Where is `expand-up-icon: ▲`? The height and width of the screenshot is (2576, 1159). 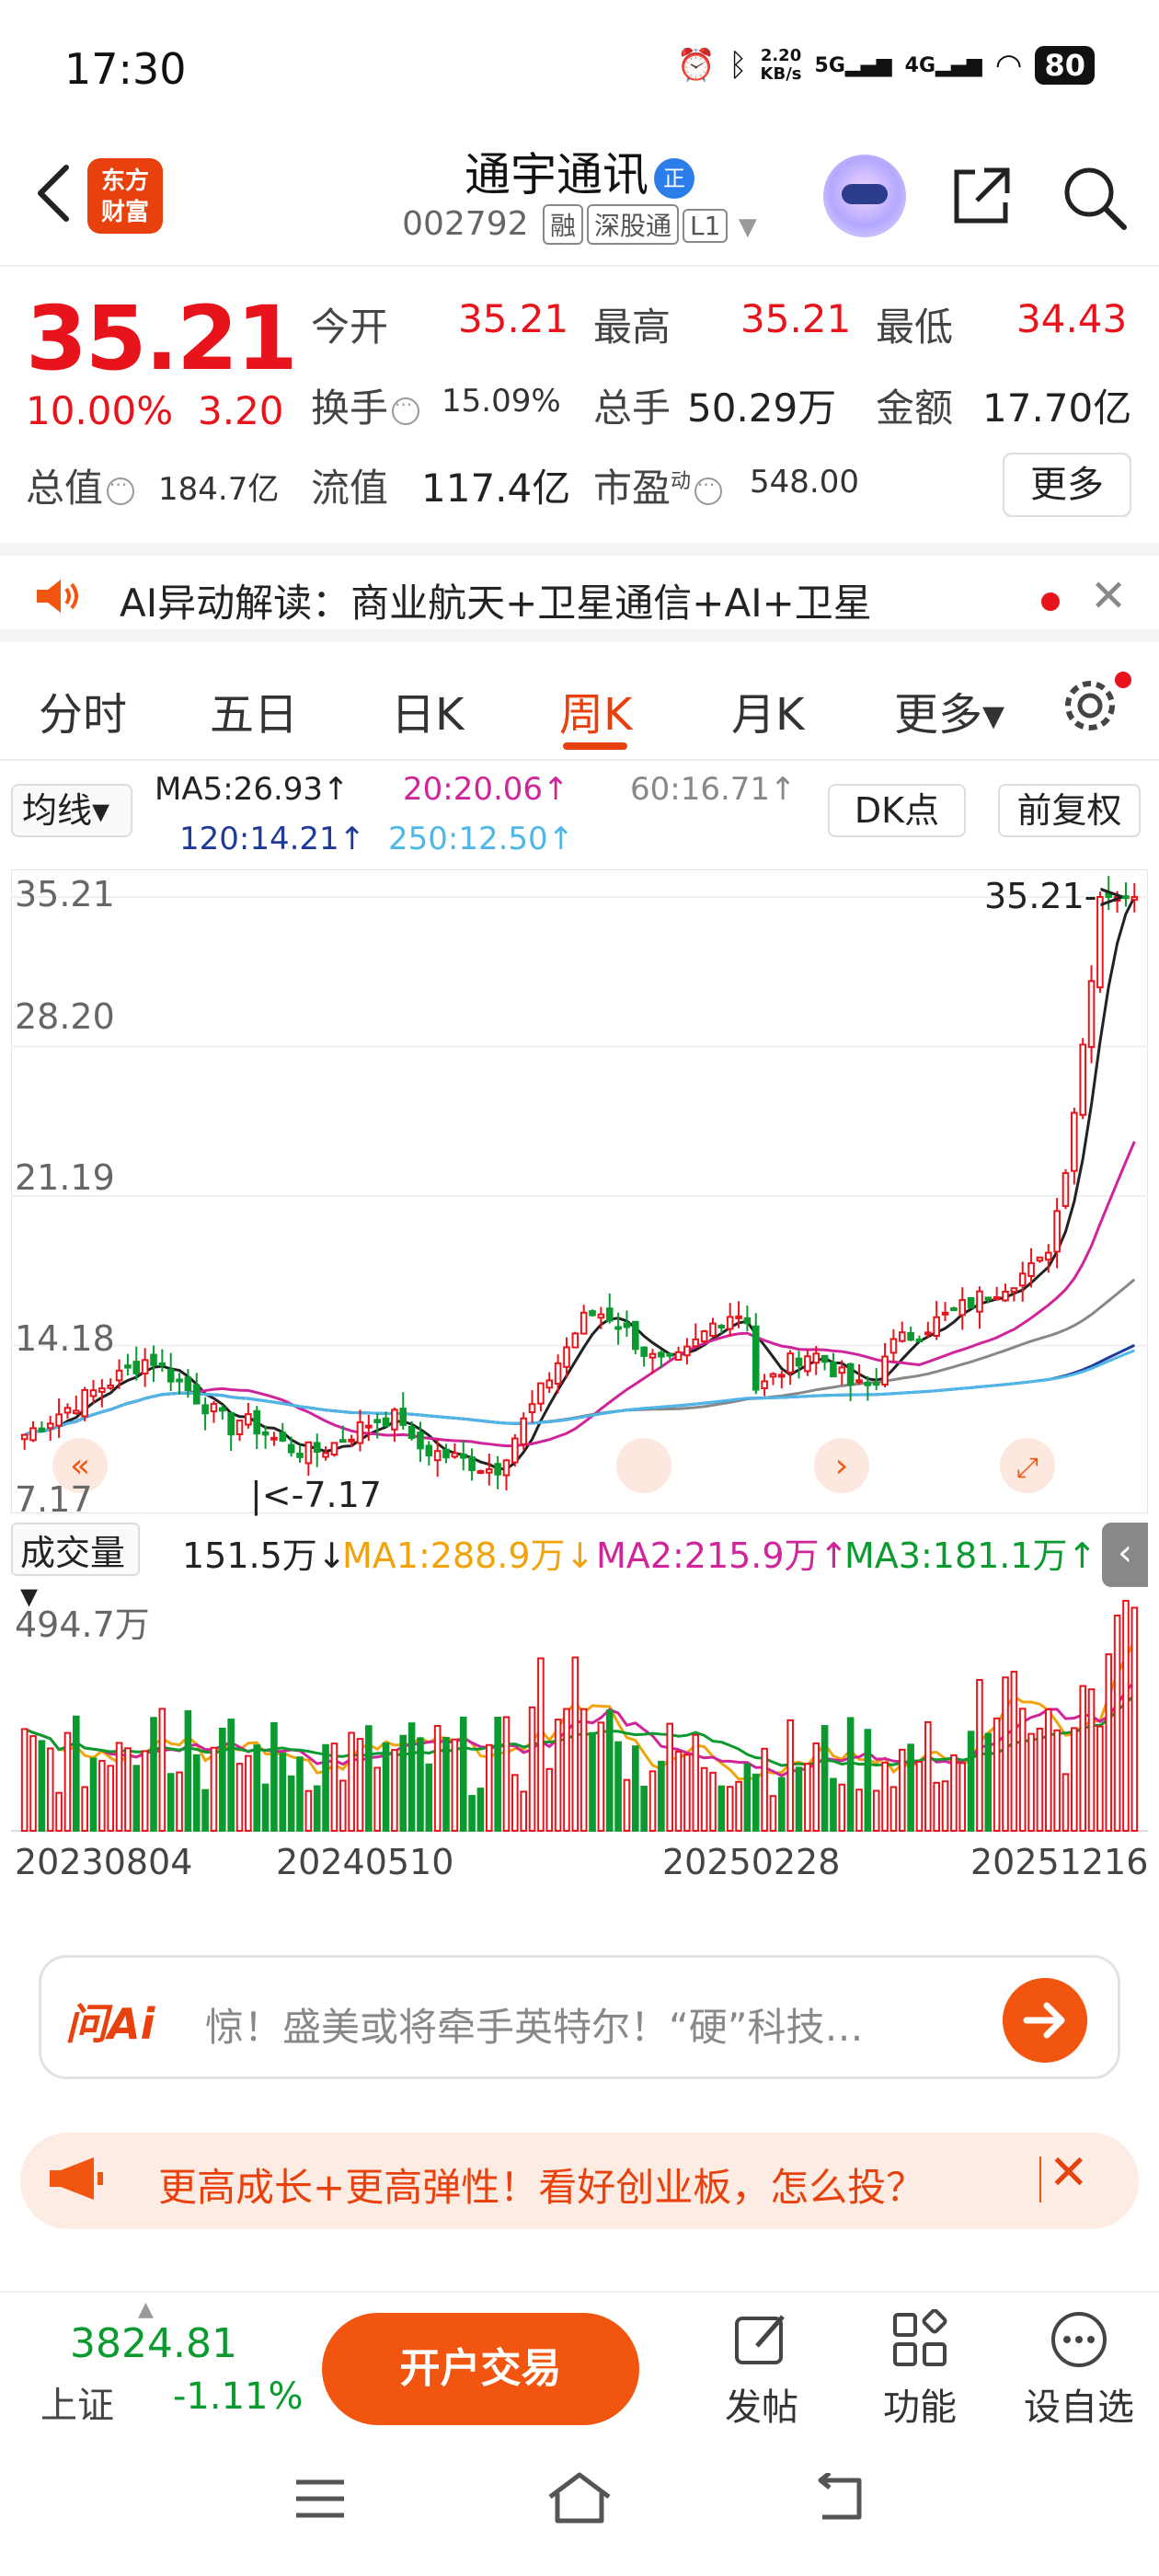 expand-up-icon: ▲ is located at coordinates (146, 2309).